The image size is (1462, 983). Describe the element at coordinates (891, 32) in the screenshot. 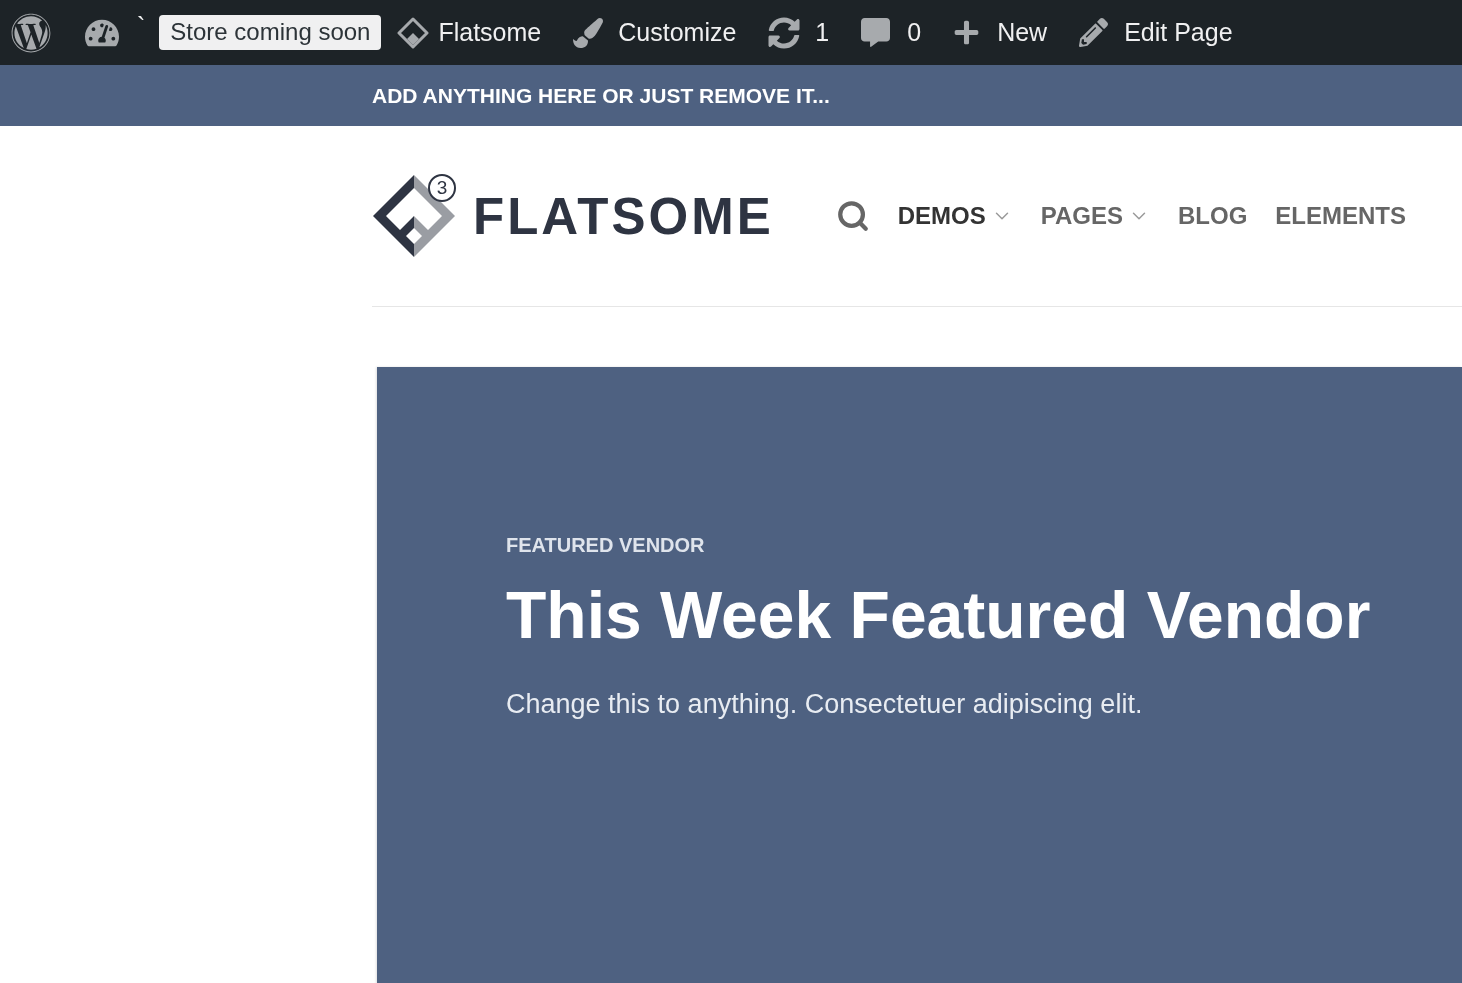

I see `comments-link: 0` at that location.